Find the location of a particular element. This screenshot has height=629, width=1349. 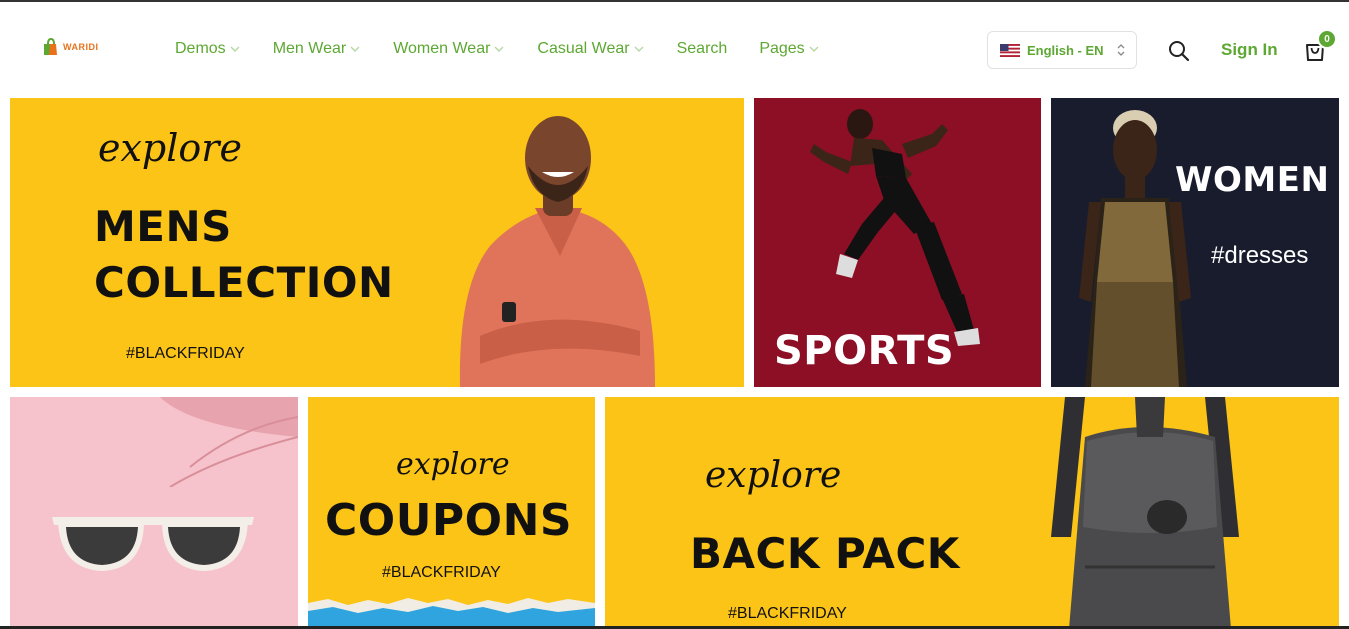

nav-pages: Pages is located at coordinates (789, 49).